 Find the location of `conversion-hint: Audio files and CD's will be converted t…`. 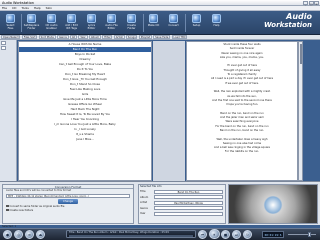

conversion-hint: Audio files and CD's will be converted t… is located at coordinates (39, 190).